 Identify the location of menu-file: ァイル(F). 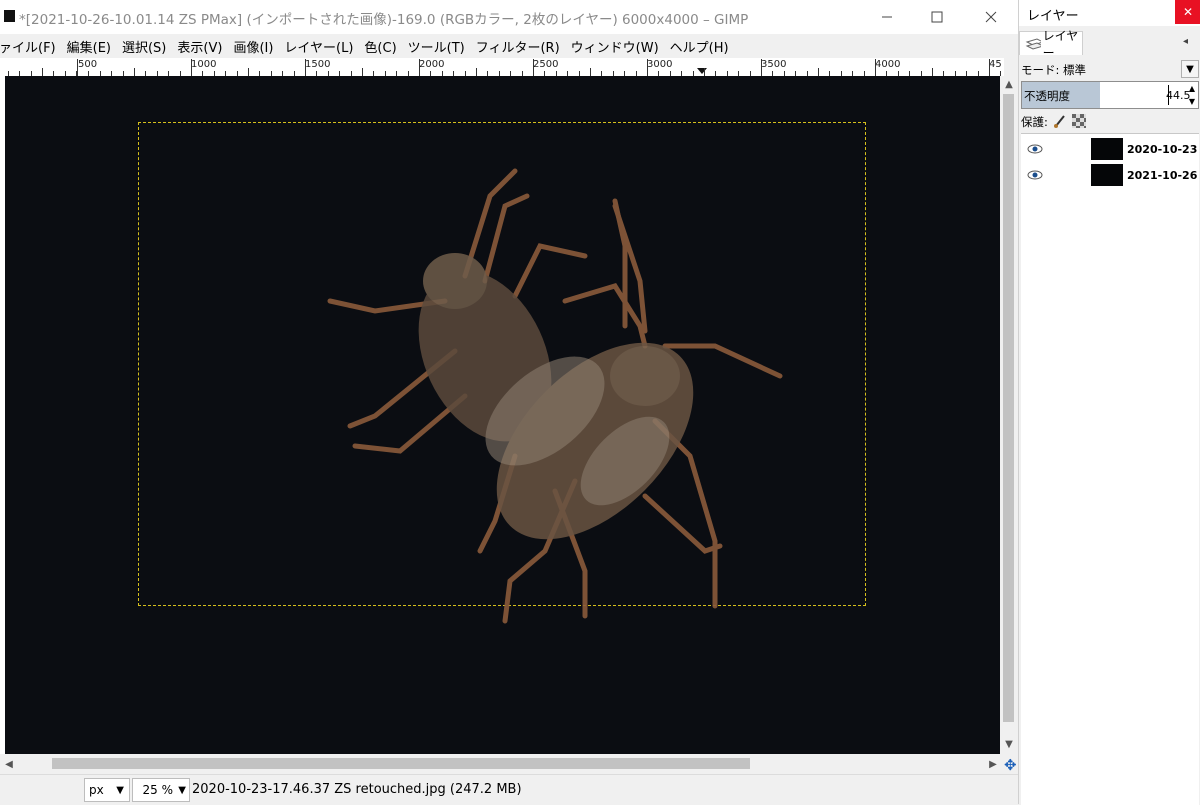
(30, 46).